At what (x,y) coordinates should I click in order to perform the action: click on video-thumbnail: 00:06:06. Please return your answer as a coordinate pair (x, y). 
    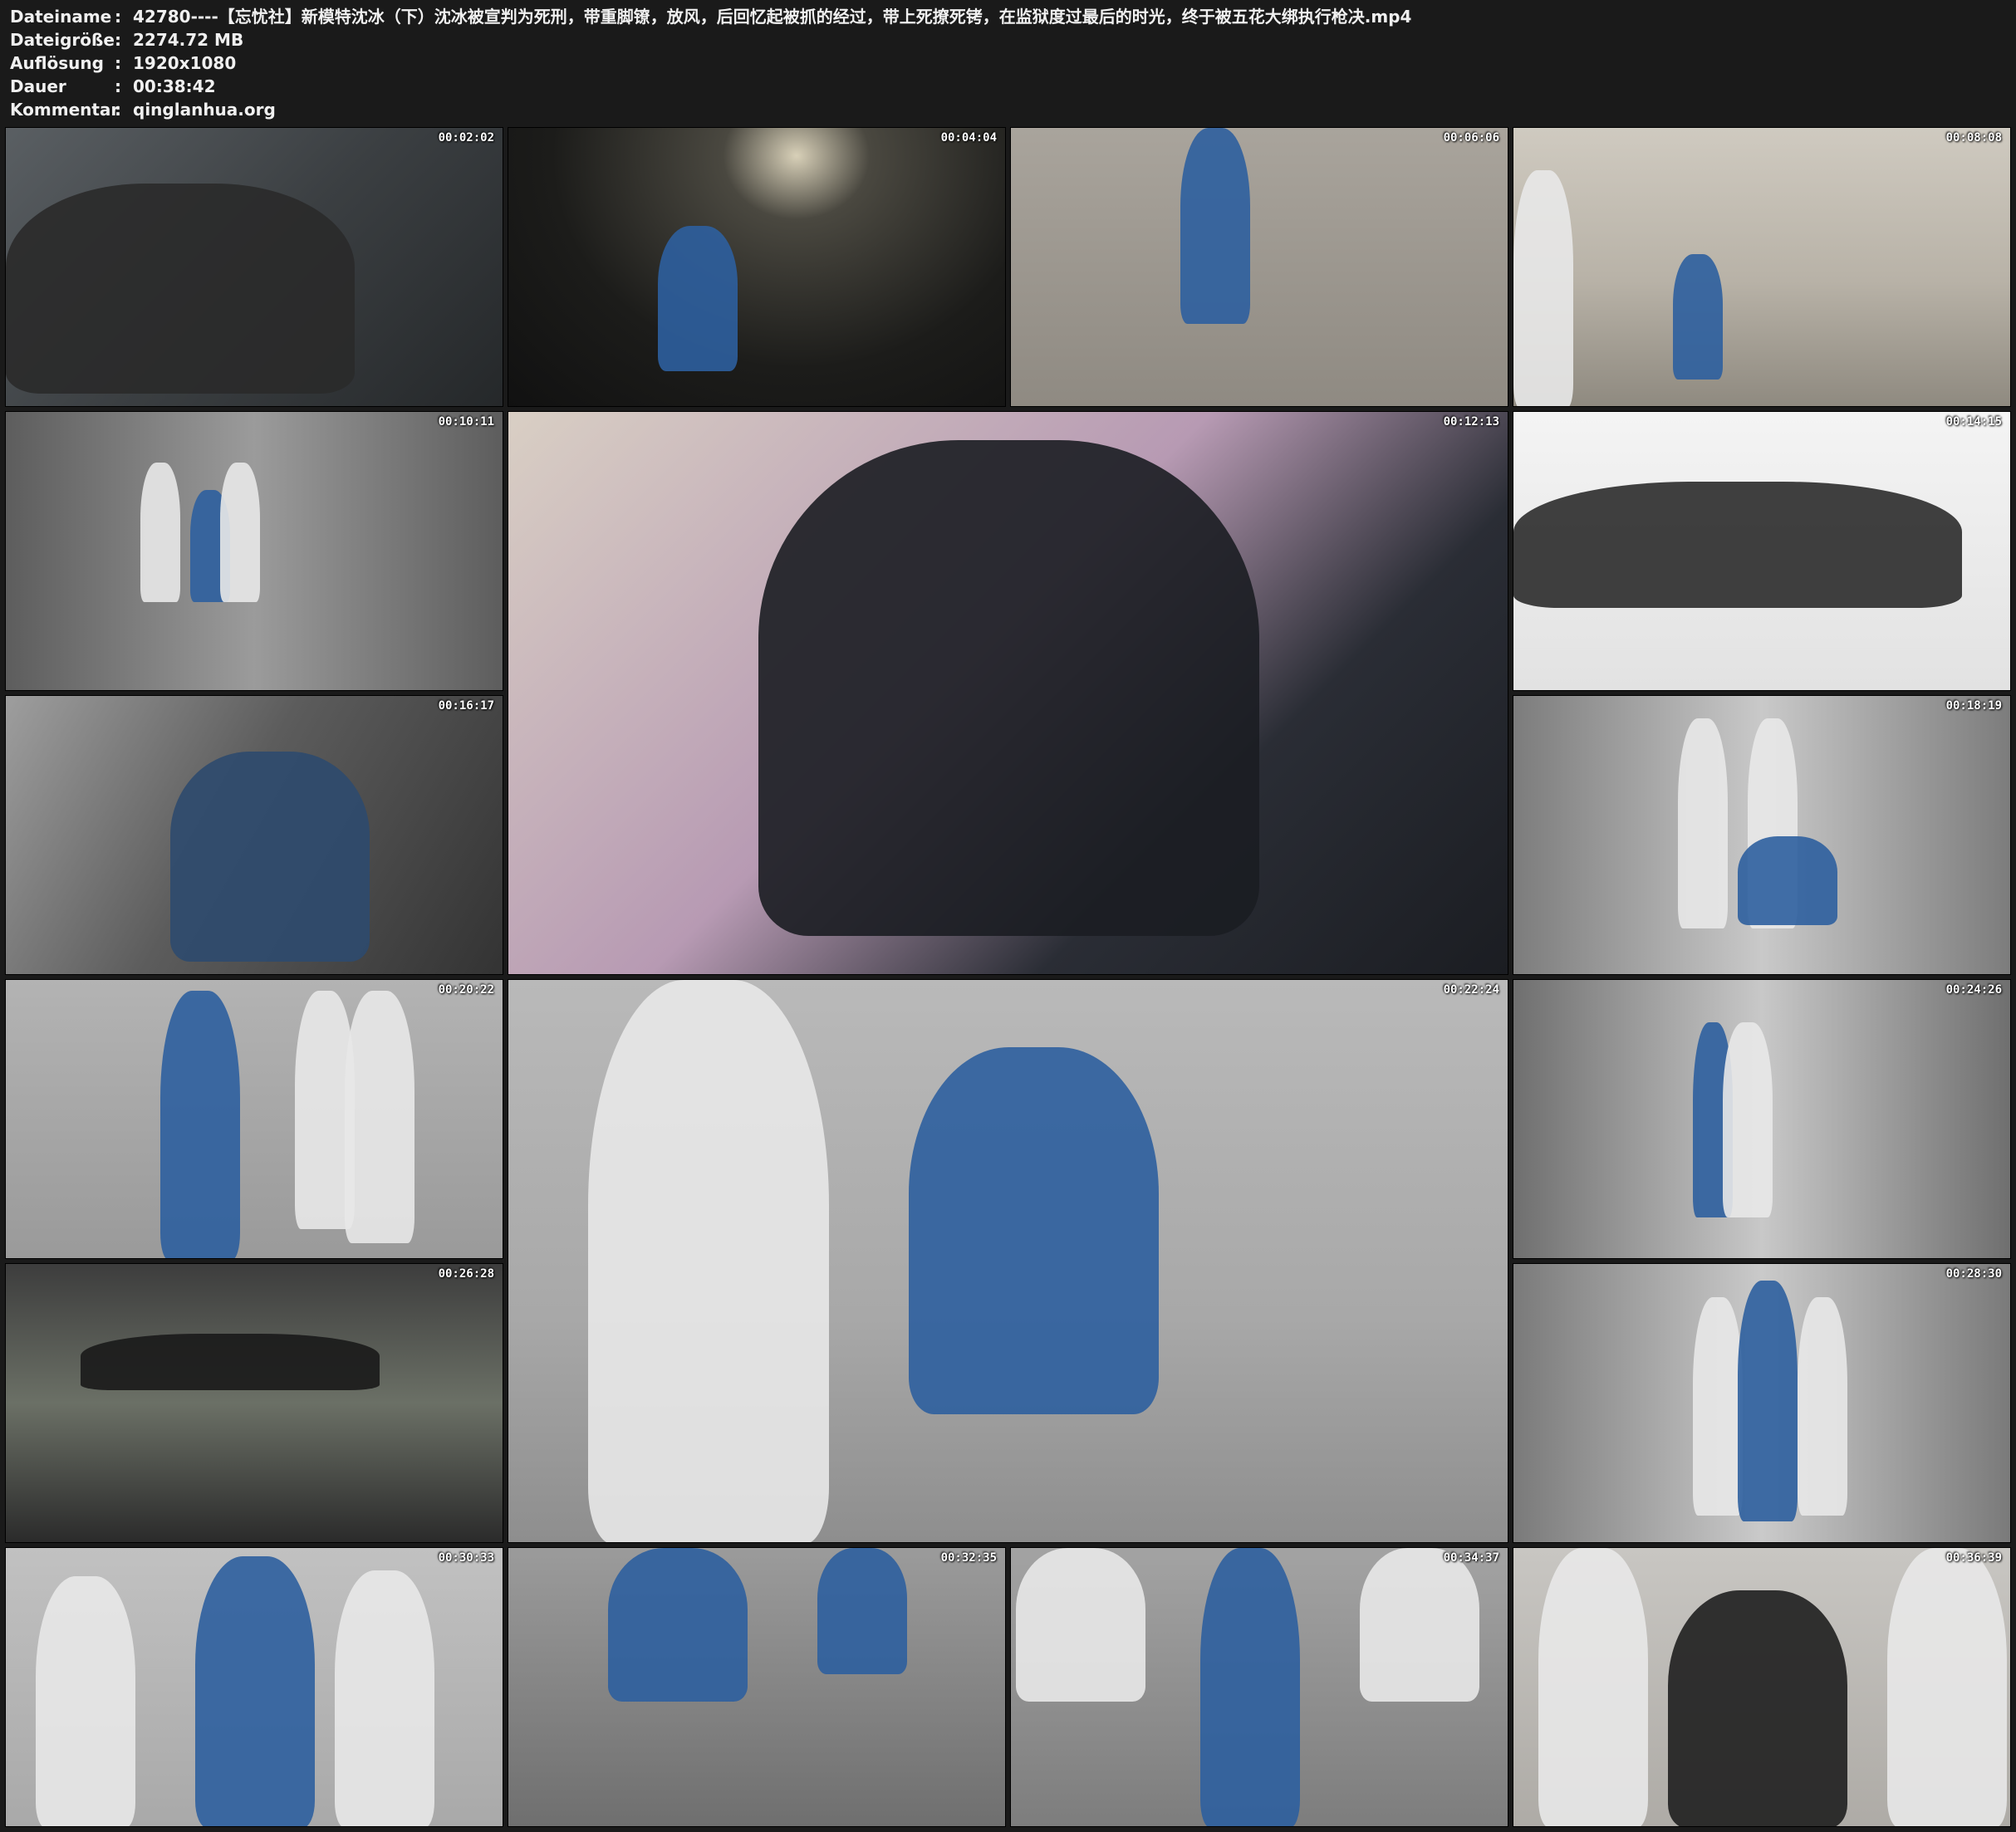
    Looking at the image, I should click on (1259, 267).